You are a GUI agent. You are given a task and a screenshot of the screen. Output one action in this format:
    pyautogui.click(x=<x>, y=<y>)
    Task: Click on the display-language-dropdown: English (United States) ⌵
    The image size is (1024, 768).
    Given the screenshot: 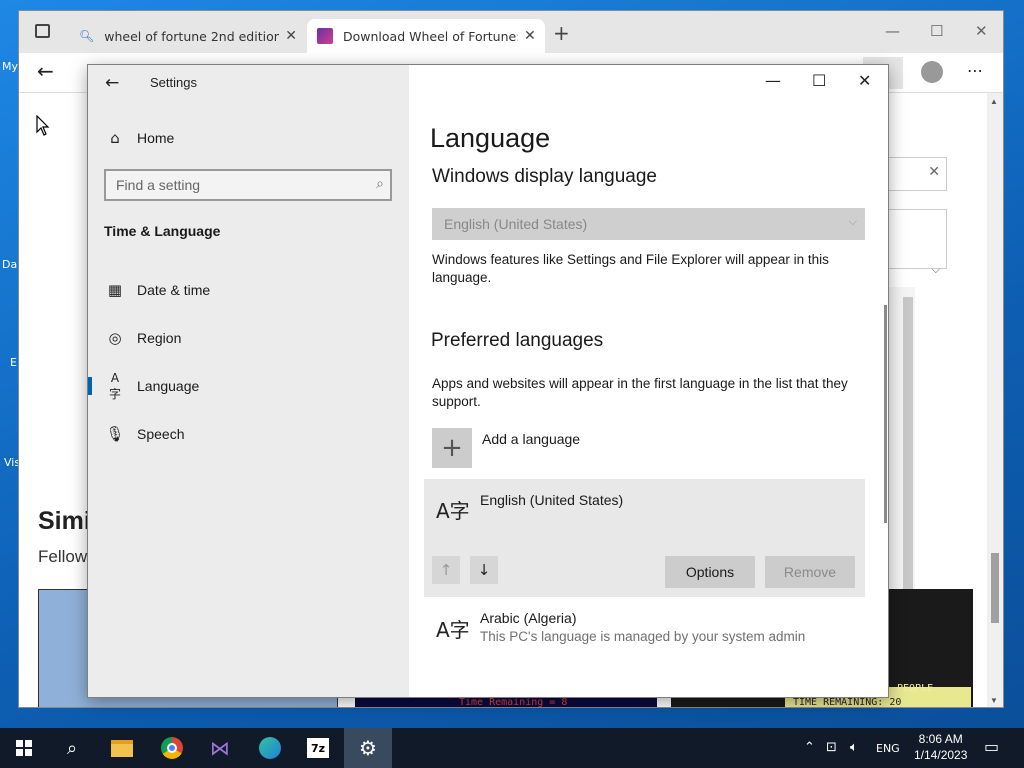 What is the action you would take?
    pyautogui.click(x=648, y=224)
    